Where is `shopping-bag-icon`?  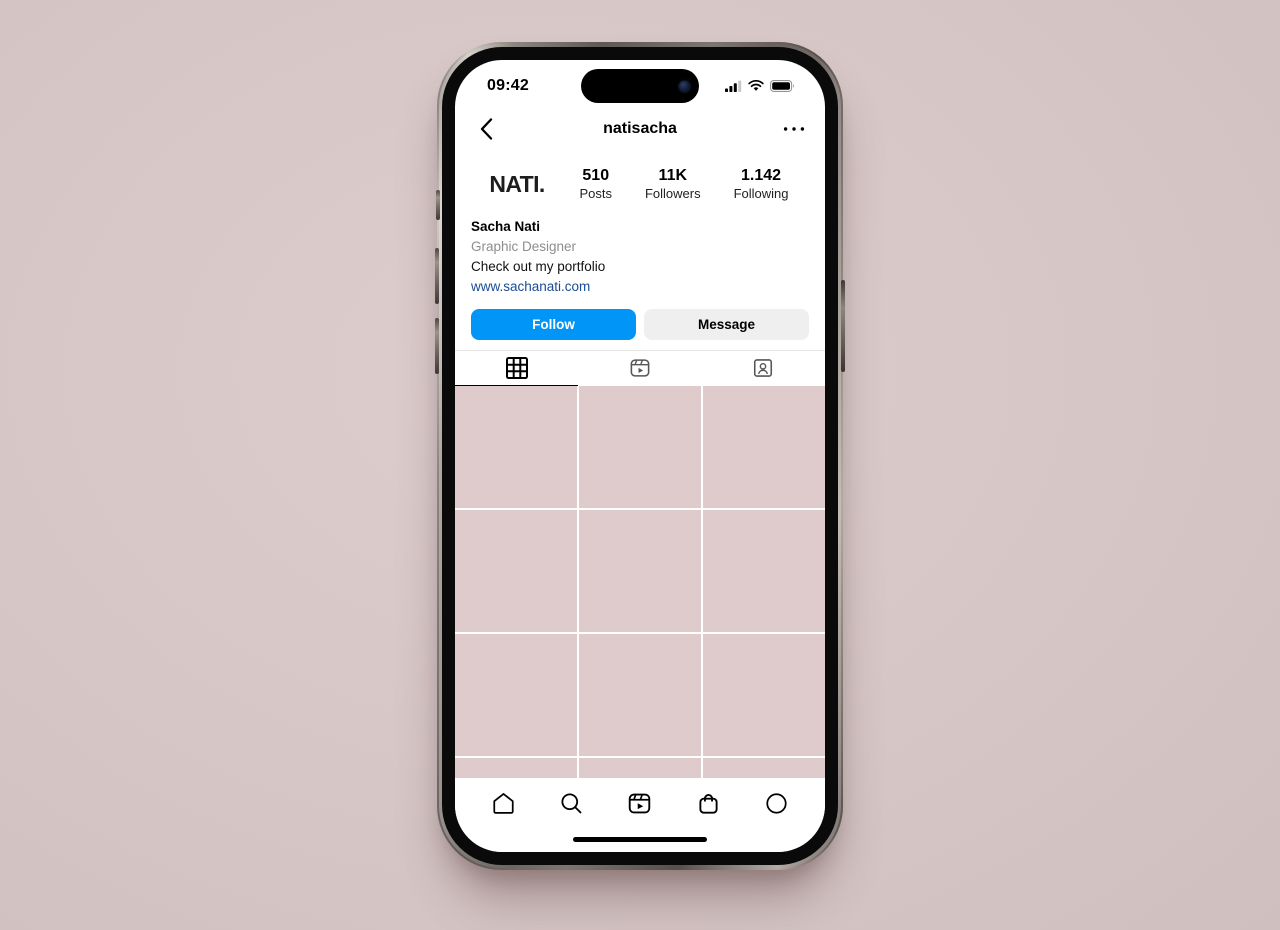 shopping-bag-icon is located at coordinates (708, 803).